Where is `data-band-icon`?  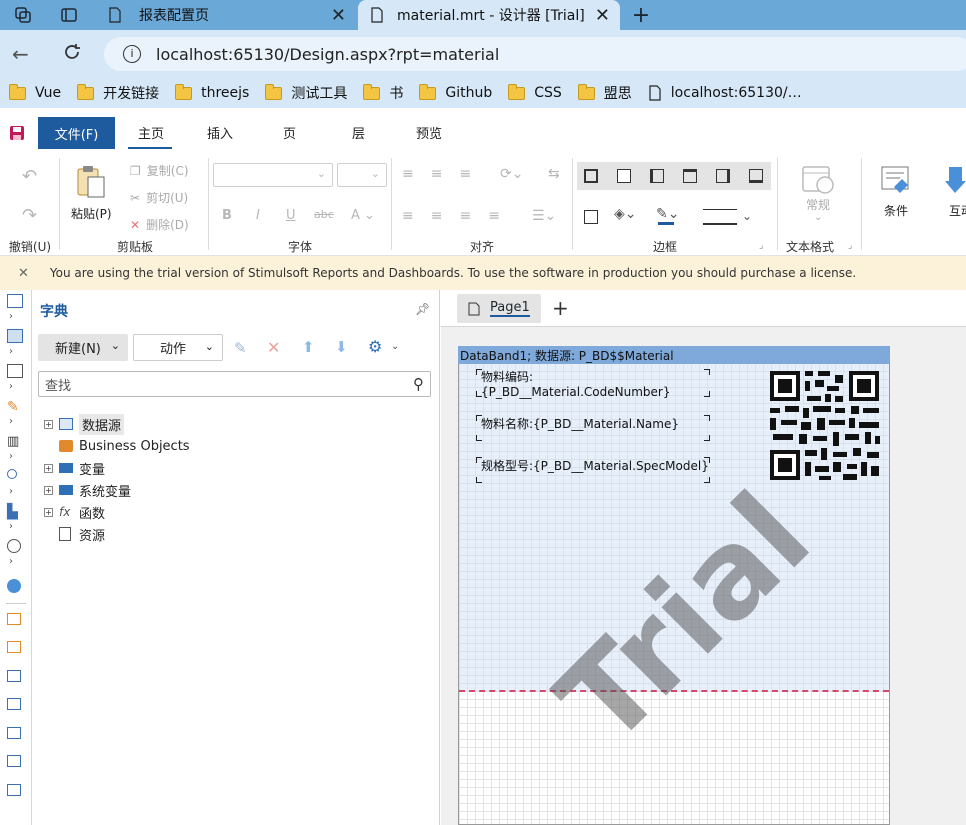 data-band-icon is located at coordinates (14, 704).